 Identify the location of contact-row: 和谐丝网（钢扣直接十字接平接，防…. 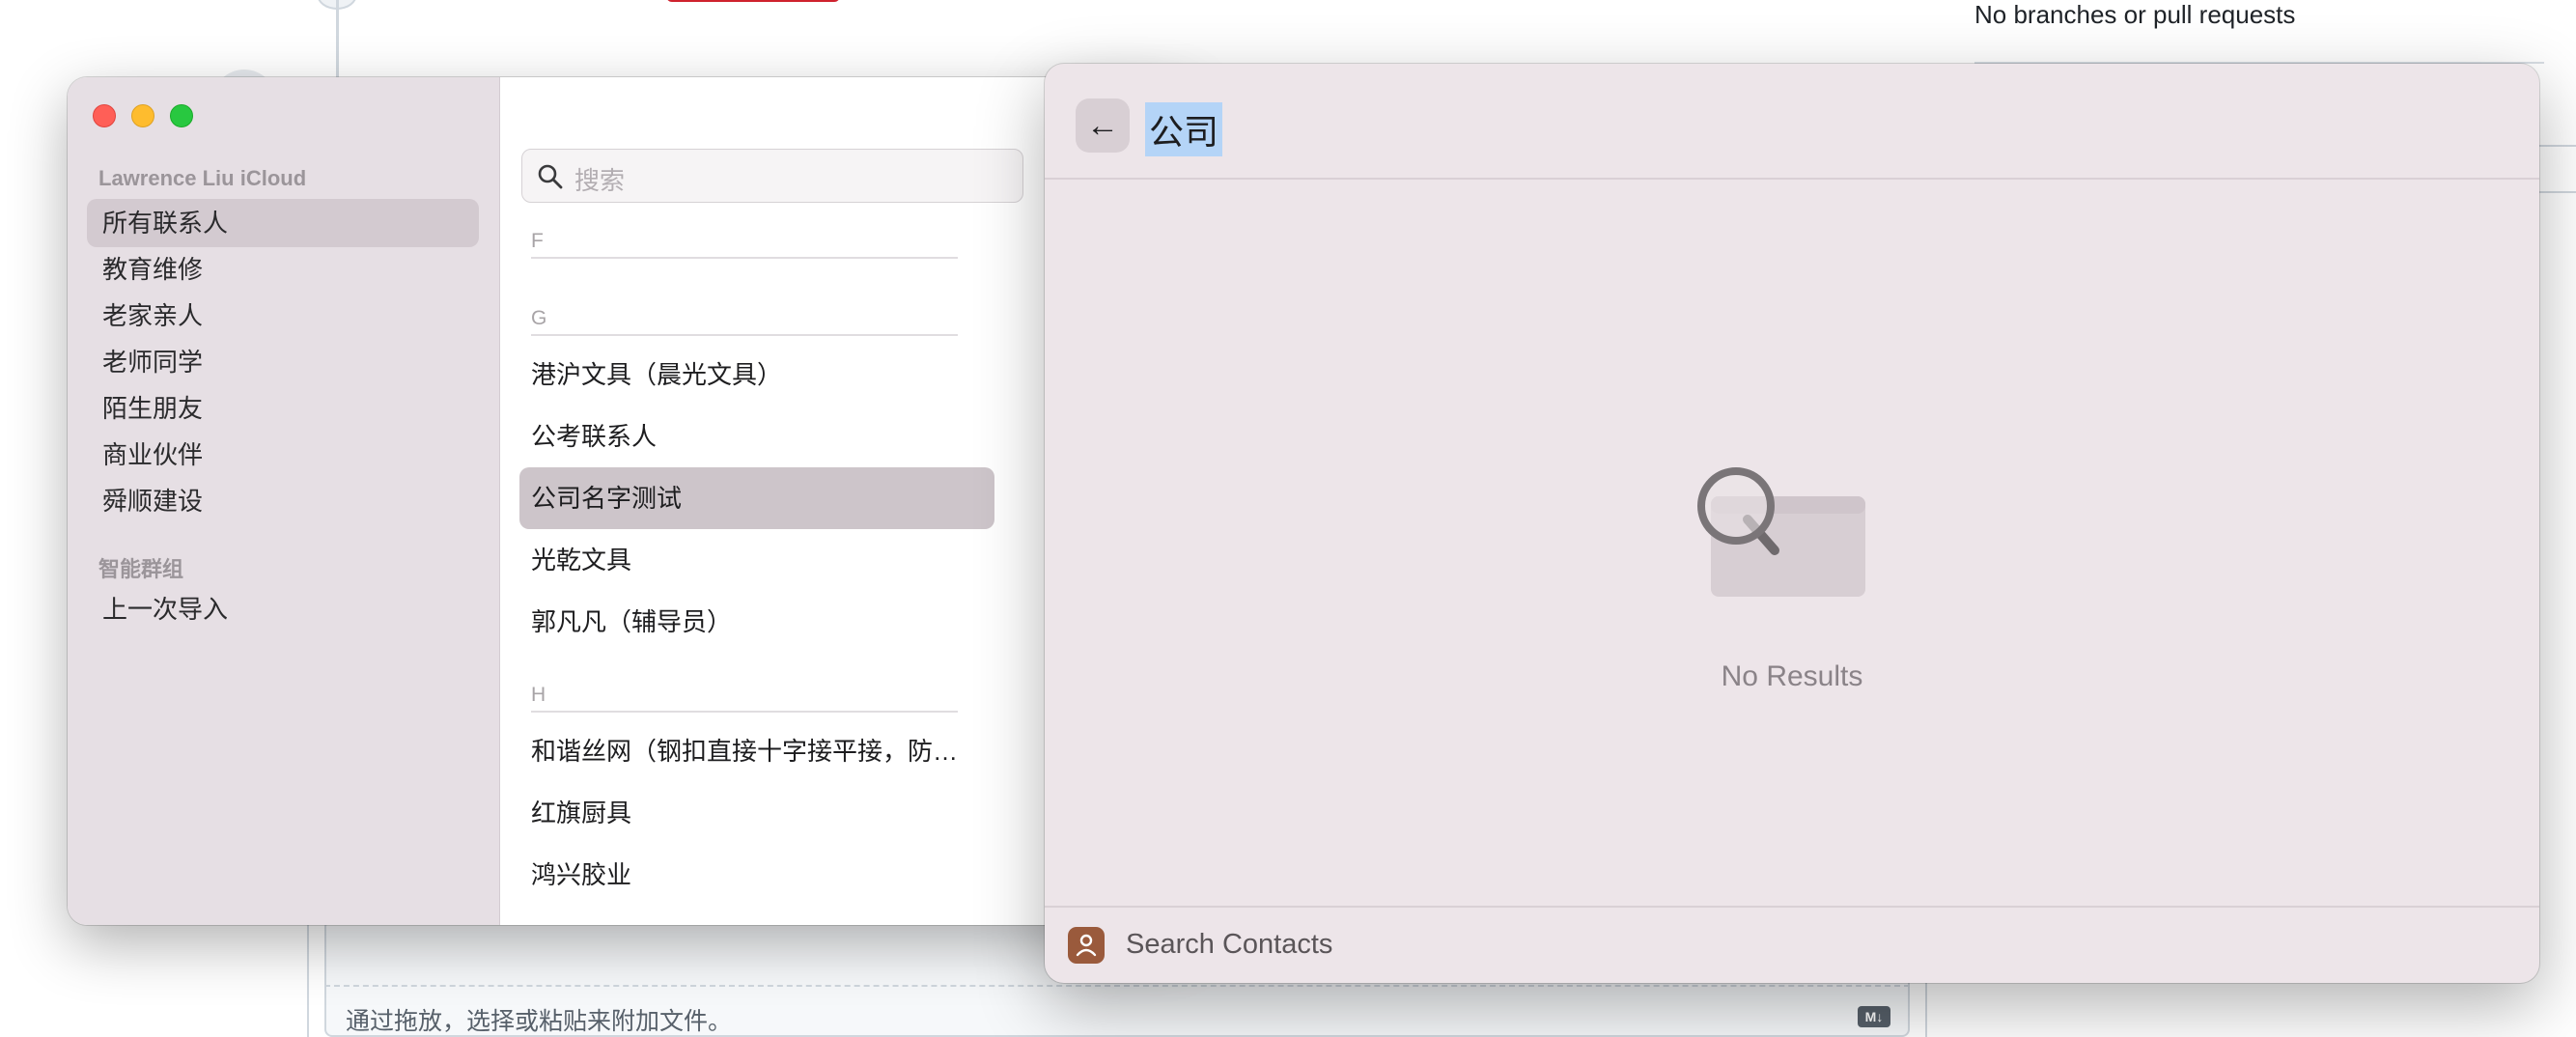
(757, 751).